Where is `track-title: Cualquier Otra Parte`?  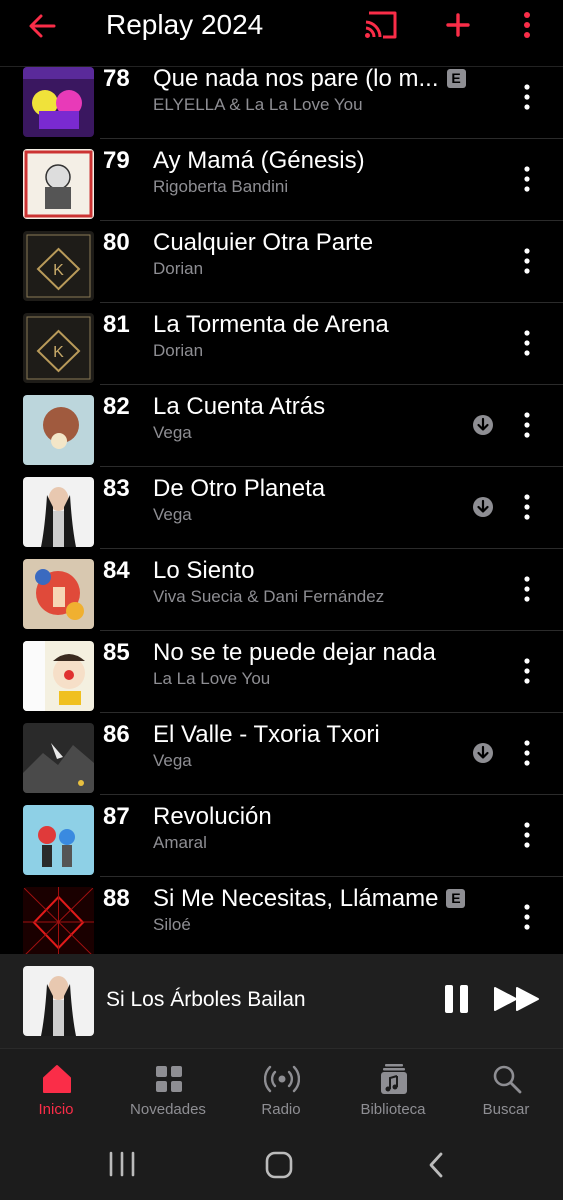
track-title: Cualquier Otra Parte is located at coordinates (263, 242).